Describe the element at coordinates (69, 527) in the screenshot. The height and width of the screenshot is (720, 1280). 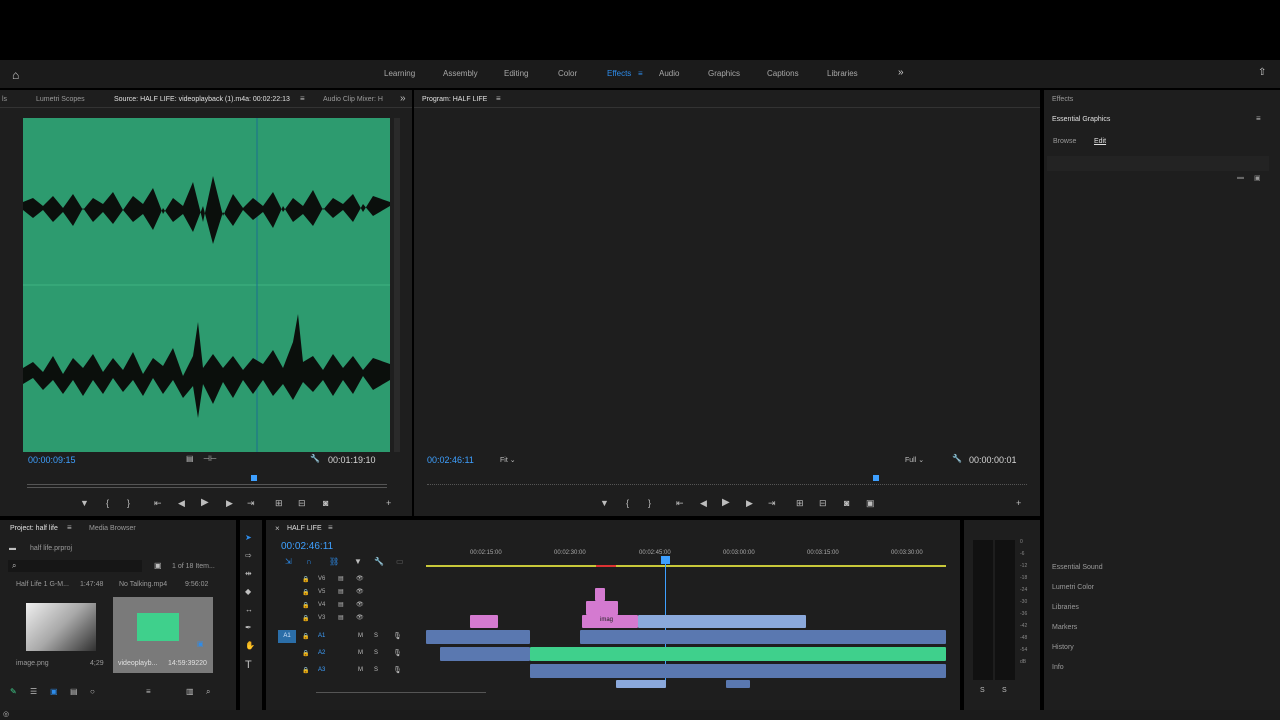
I see `project-menu-icon: ≡` at that location.